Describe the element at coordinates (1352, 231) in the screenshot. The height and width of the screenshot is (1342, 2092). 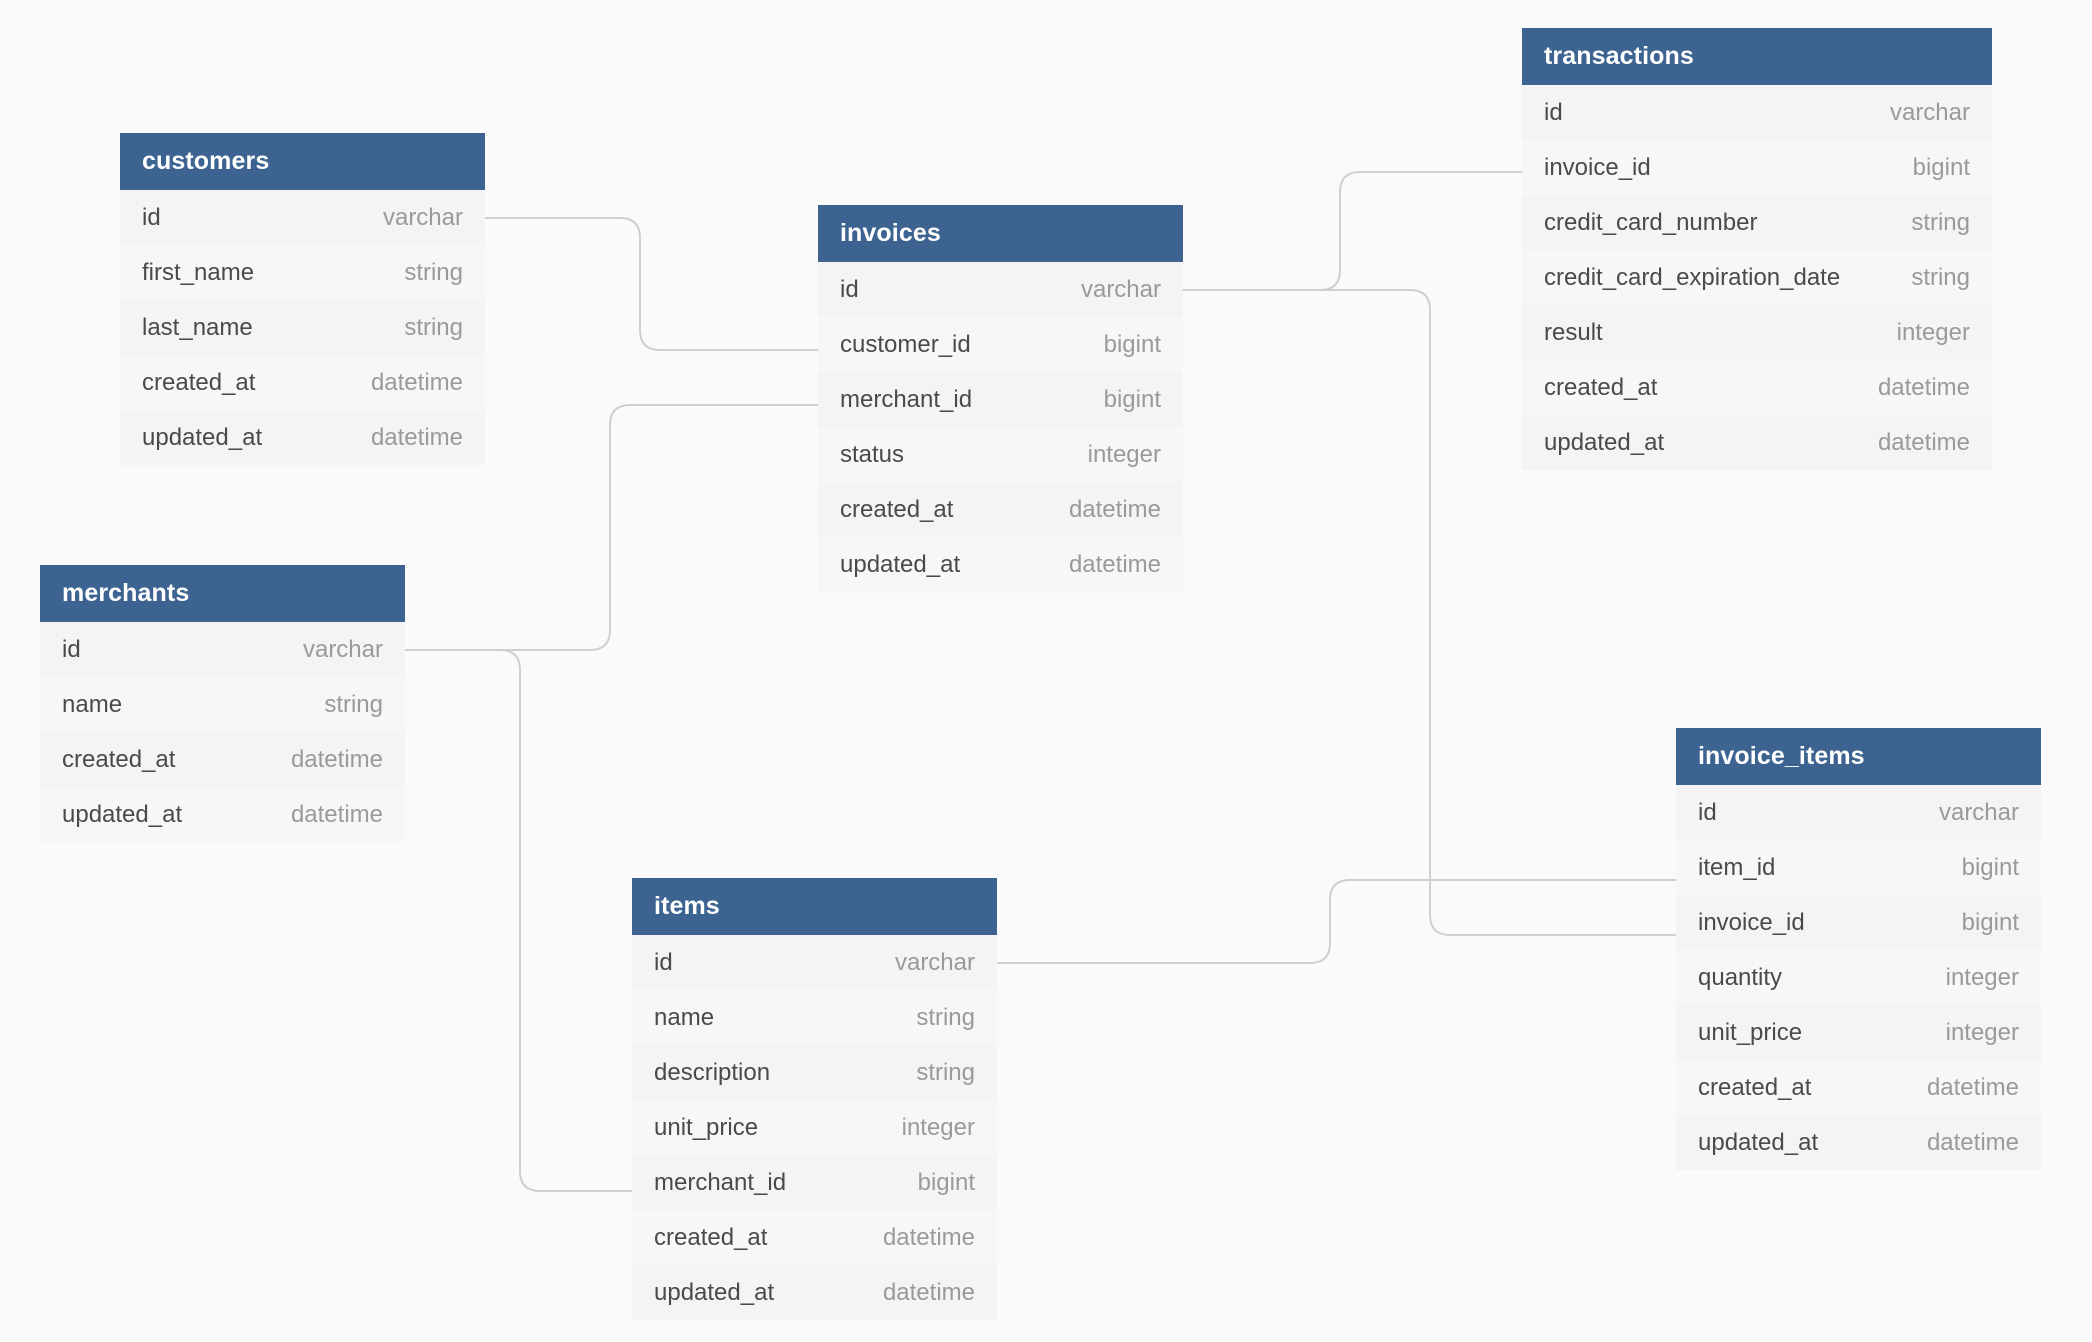
I see `relationship-edge-invoices-transactions` at that location.